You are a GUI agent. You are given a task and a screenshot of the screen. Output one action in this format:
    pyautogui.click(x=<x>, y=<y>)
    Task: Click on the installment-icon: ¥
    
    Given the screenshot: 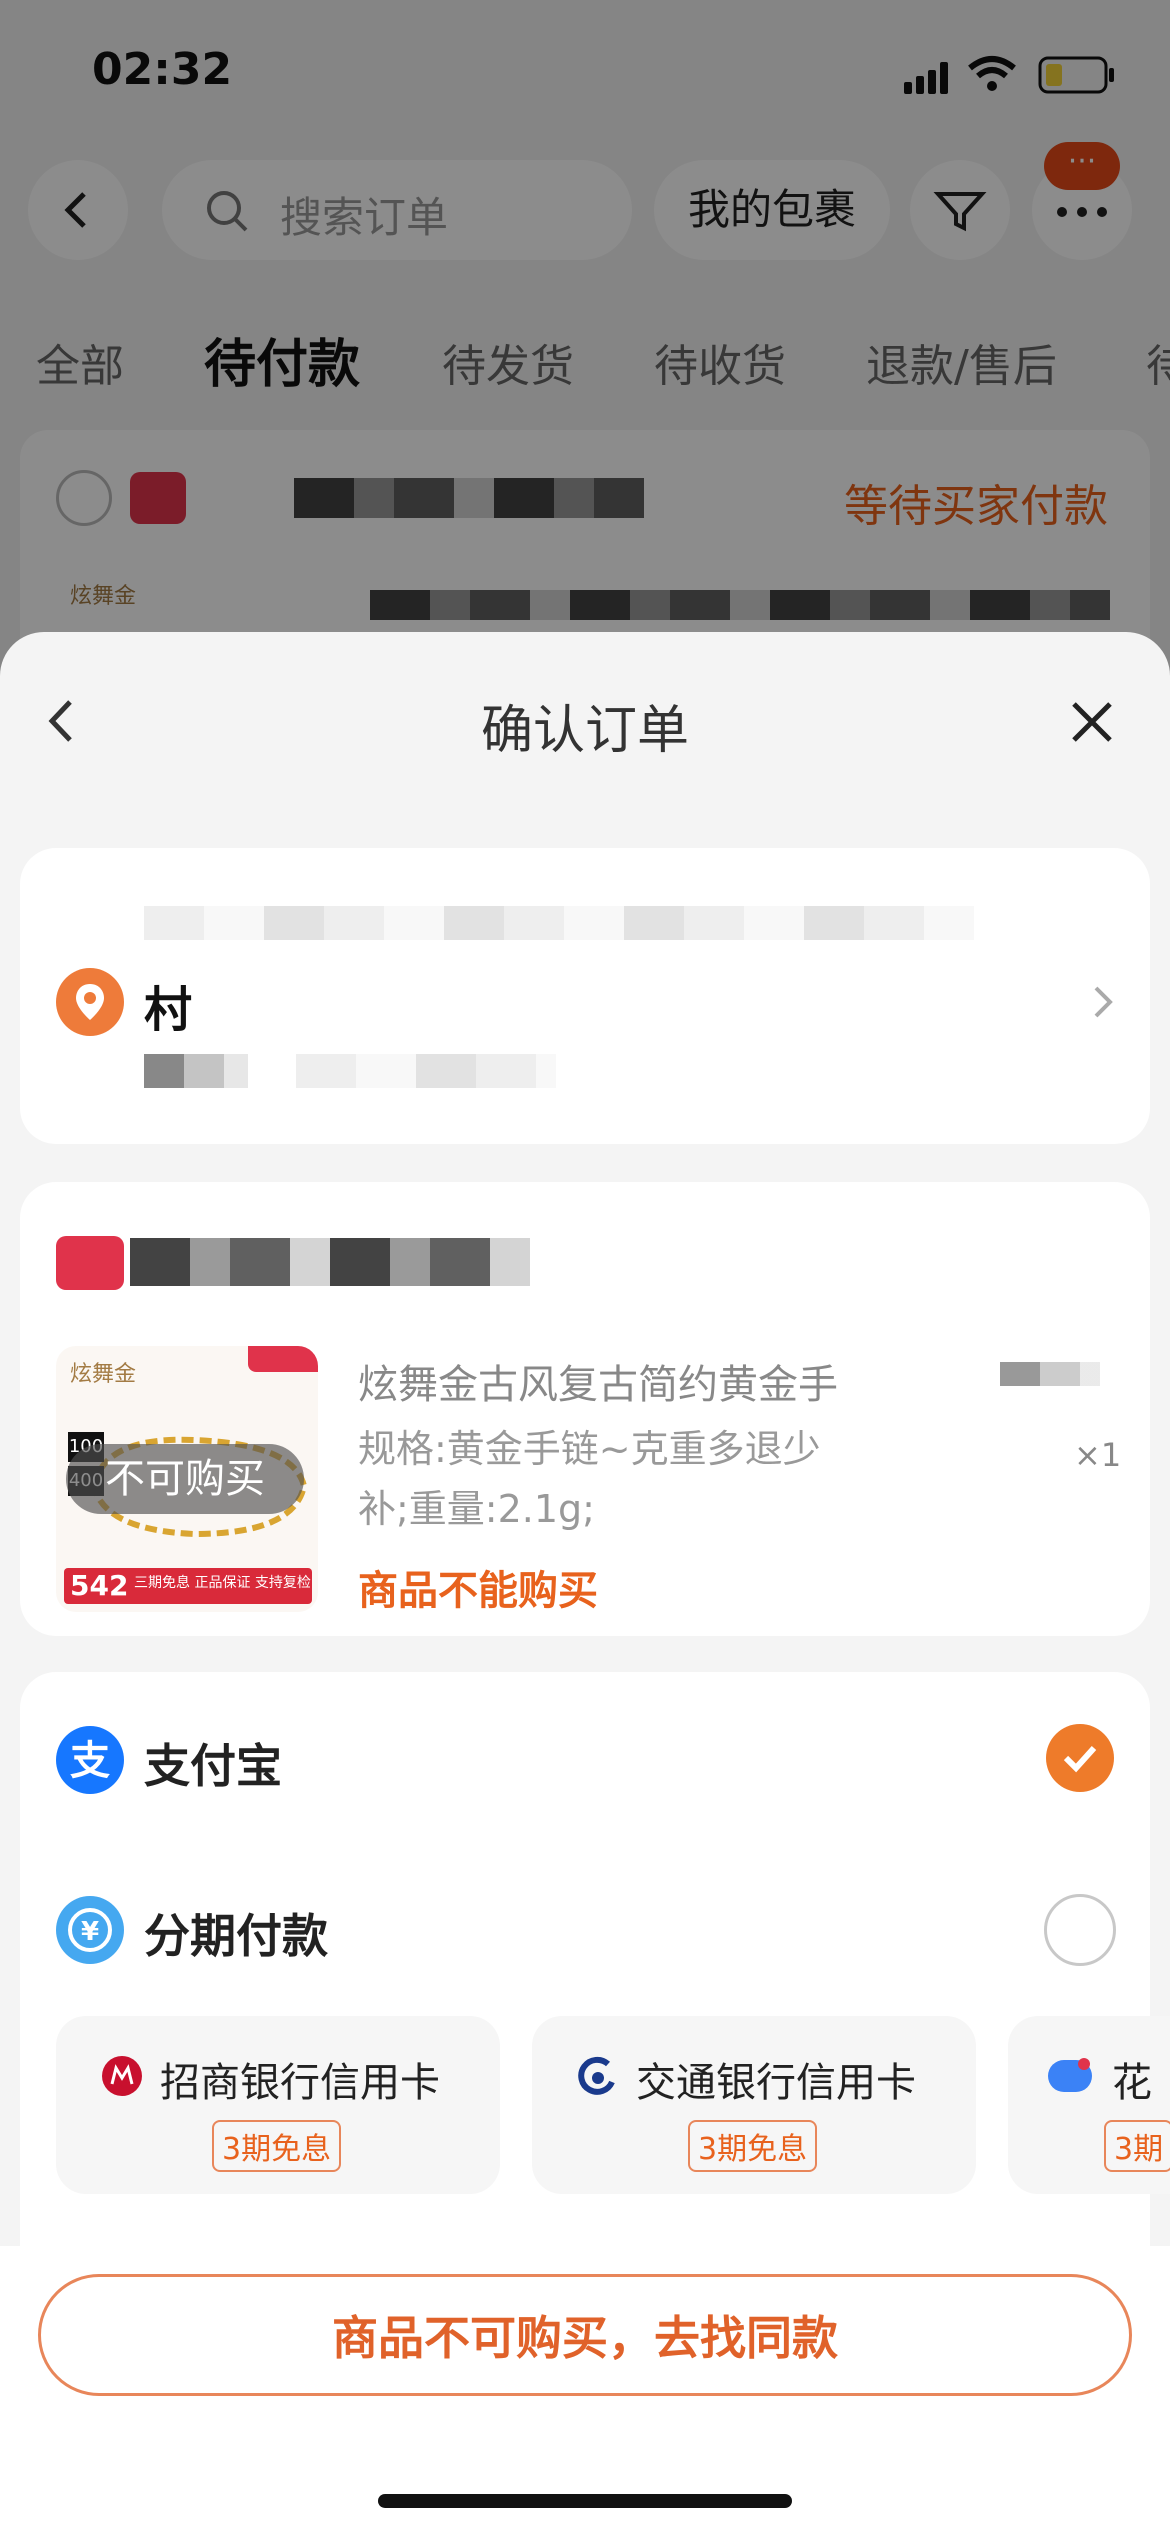 What is the action you would take?
    pyautogui.click(x=90, y=1932)
    